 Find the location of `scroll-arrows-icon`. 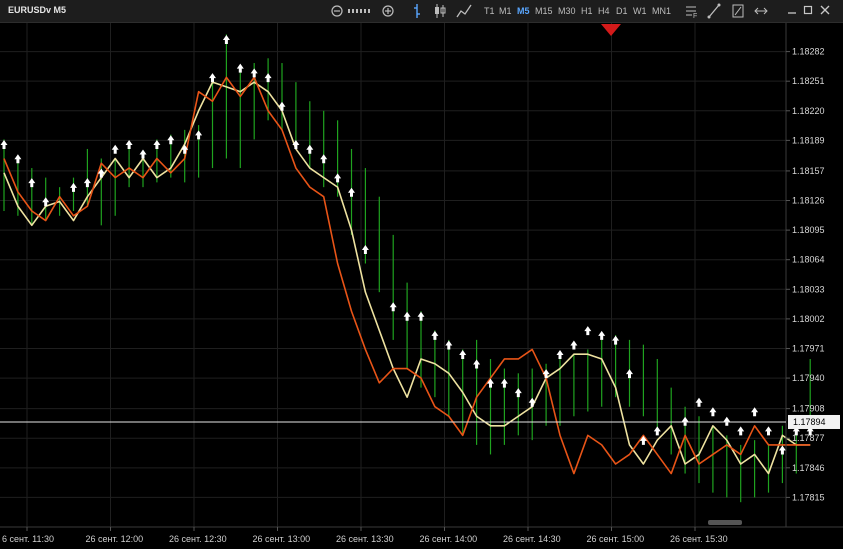

scroll-arrows-icon is located at coordinates (761, 11).